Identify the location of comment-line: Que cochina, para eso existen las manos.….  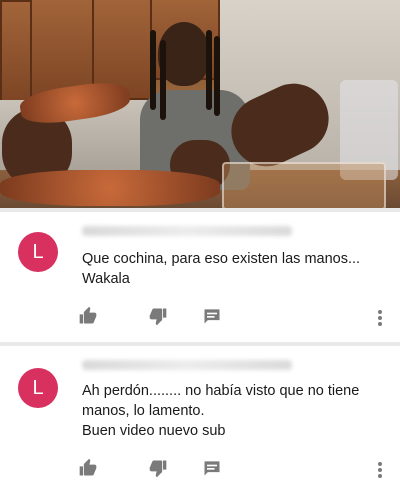
(221, 259).